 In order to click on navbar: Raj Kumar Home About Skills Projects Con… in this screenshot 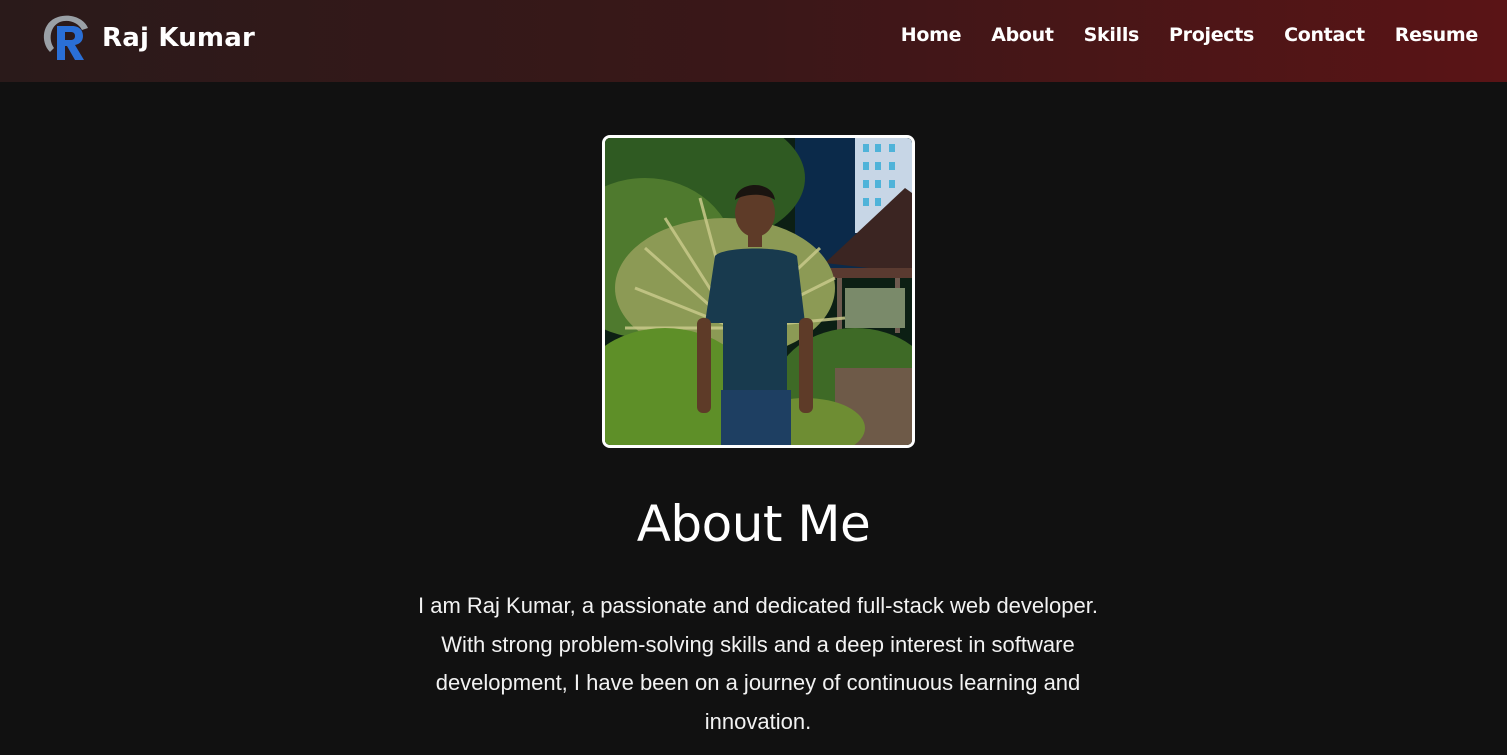, I will do `click(753, 41)`.